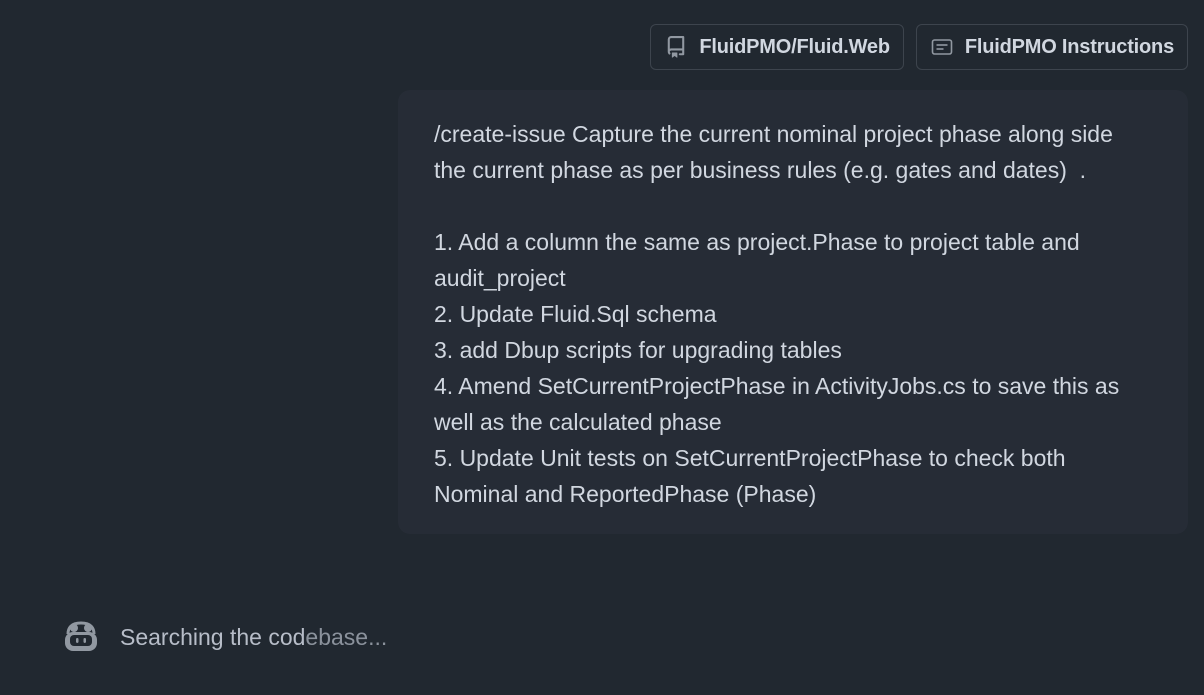 The width and height of the screenshot is (1204, 695). What do you see at coordinates (625, 494) in the screenshot?
I see `message-line: Nominal and ReportedPhase (Phase)` at bounding box center [625, 494].